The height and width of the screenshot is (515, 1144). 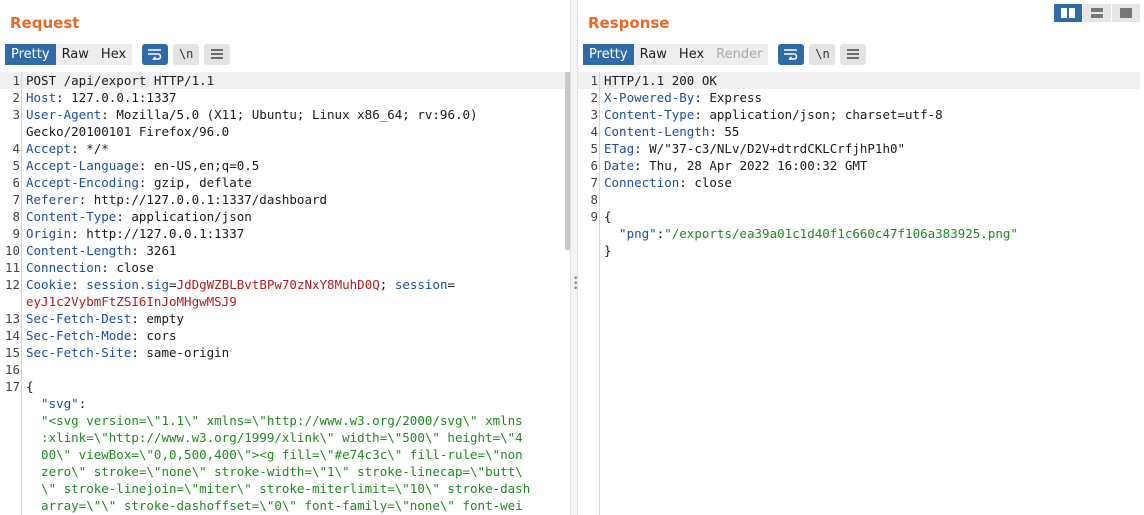 I want to click on code-line: 8 Content-Type: application/json, so click(x=283, y=216).